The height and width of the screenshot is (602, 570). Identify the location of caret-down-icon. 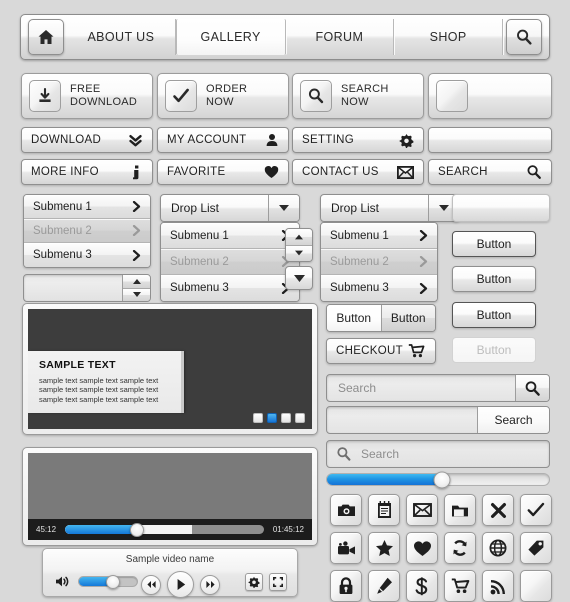
(283, 208).